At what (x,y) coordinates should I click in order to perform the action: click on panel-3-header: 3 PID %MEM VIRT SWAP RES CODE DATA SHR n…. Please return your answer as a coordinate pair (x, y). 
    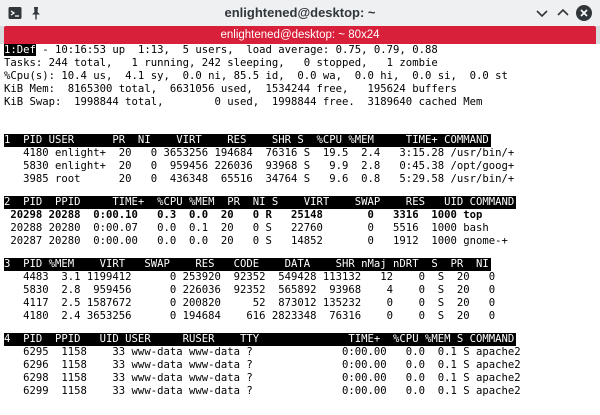
    Looking at the image, I should click on (247, 264).